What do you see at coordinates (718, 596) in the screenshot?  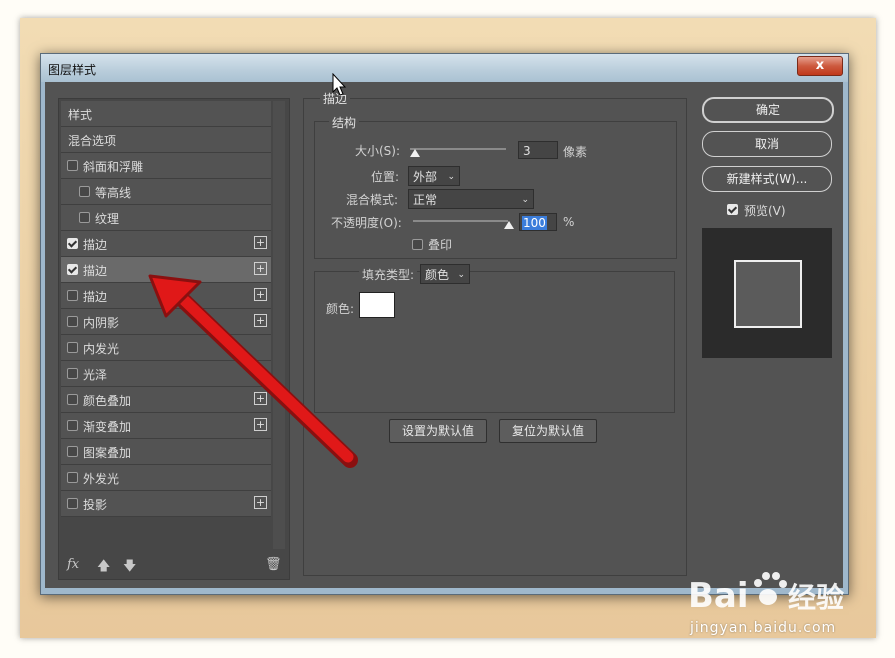 I see `svg-text: Bai` at bounding box center [718, 596].